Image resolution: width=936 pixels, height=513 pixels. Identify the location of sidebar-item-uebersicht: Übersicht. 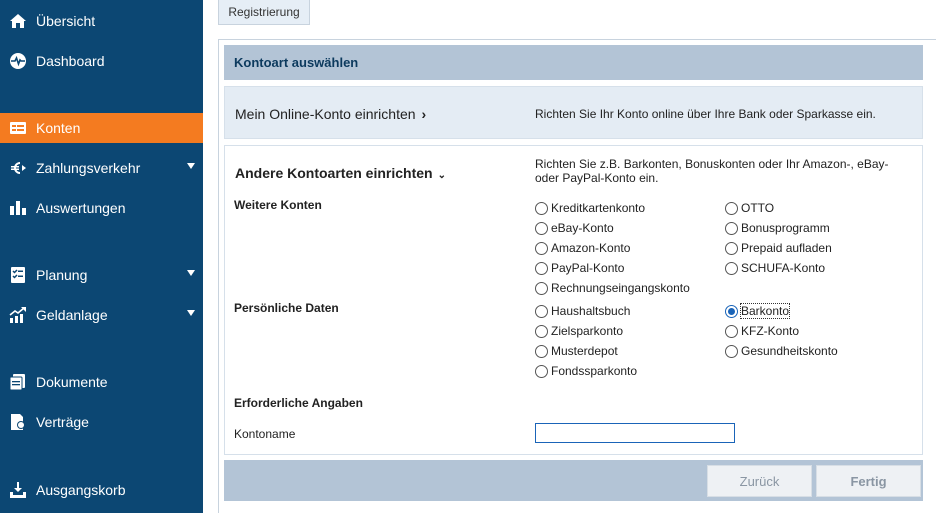
(101, 21).